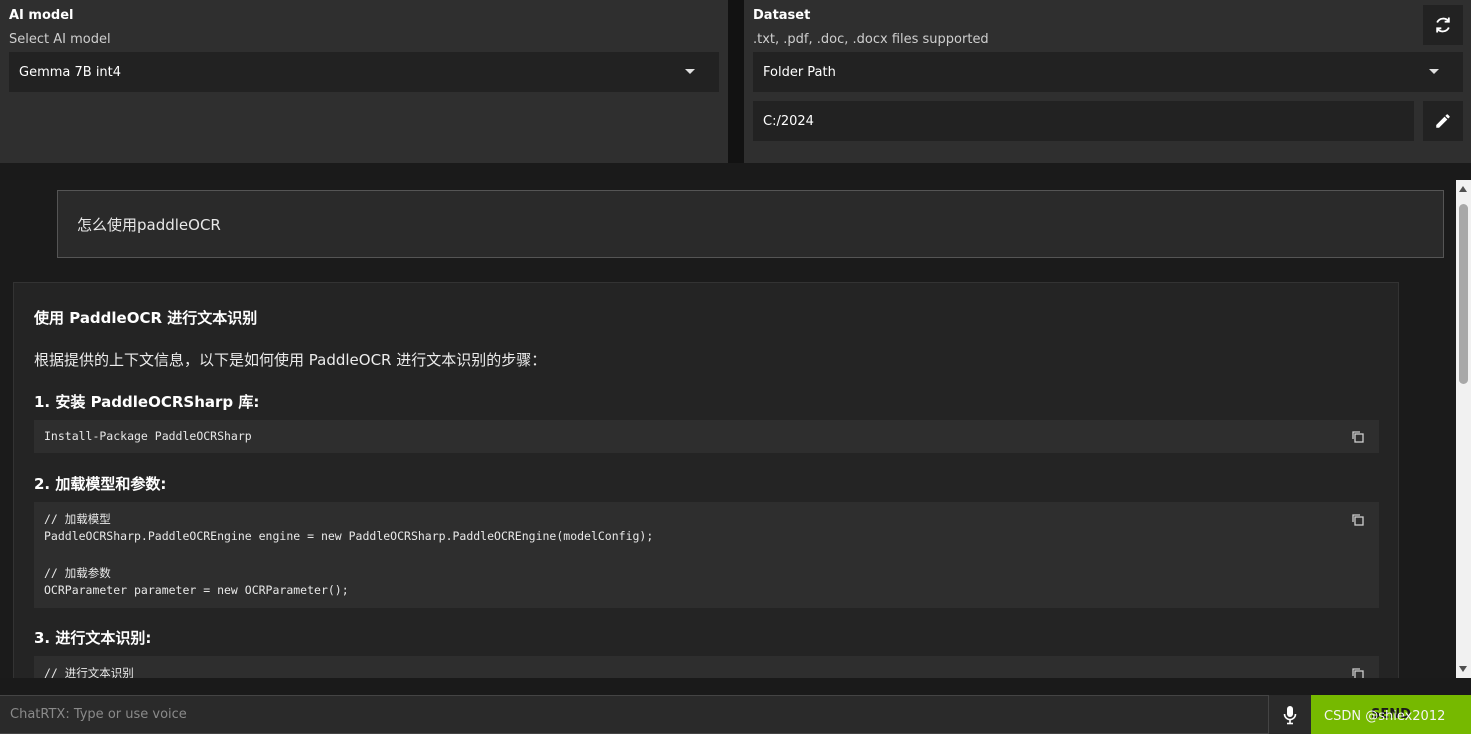 Image resolution: width=1471 pixels, height=734 pixels. Describe the element at coordinates (1463, 294) in the screenshot. I see `scroll-thumb` at that location.